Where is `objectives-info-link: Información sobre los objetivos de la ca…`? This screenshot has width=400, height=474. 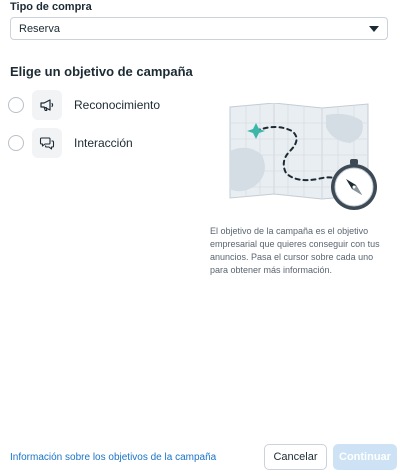 objectives-info-link: Información sobre los objetivos de la ca… is located at coordinates (113, 457).